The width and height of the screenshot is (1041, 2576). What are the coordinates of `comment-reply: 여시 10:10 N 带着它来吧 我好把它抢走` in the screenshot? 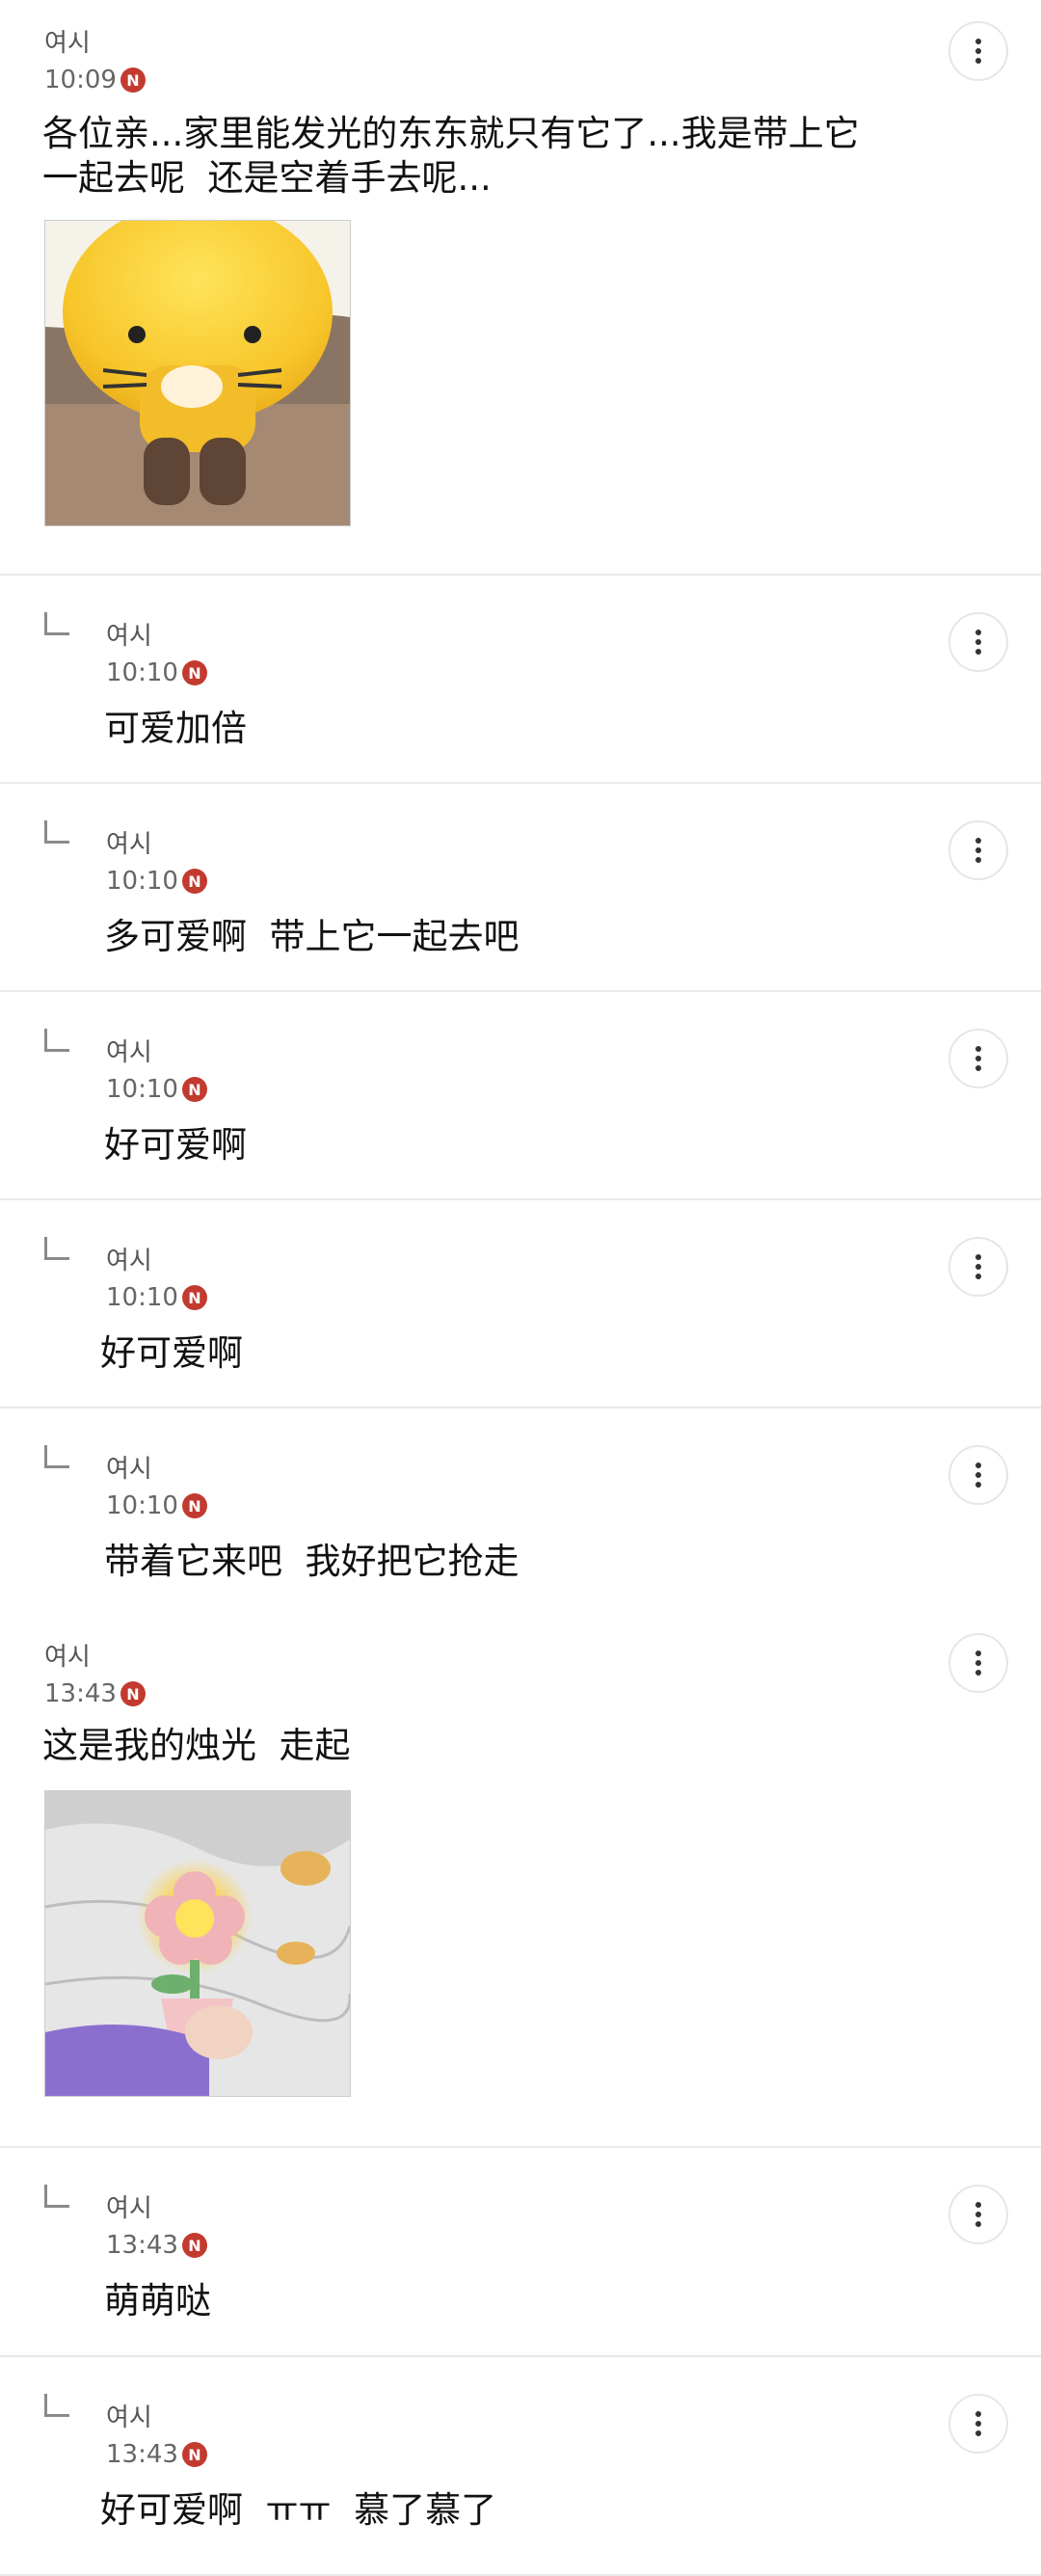 It's located at (520, 1511).